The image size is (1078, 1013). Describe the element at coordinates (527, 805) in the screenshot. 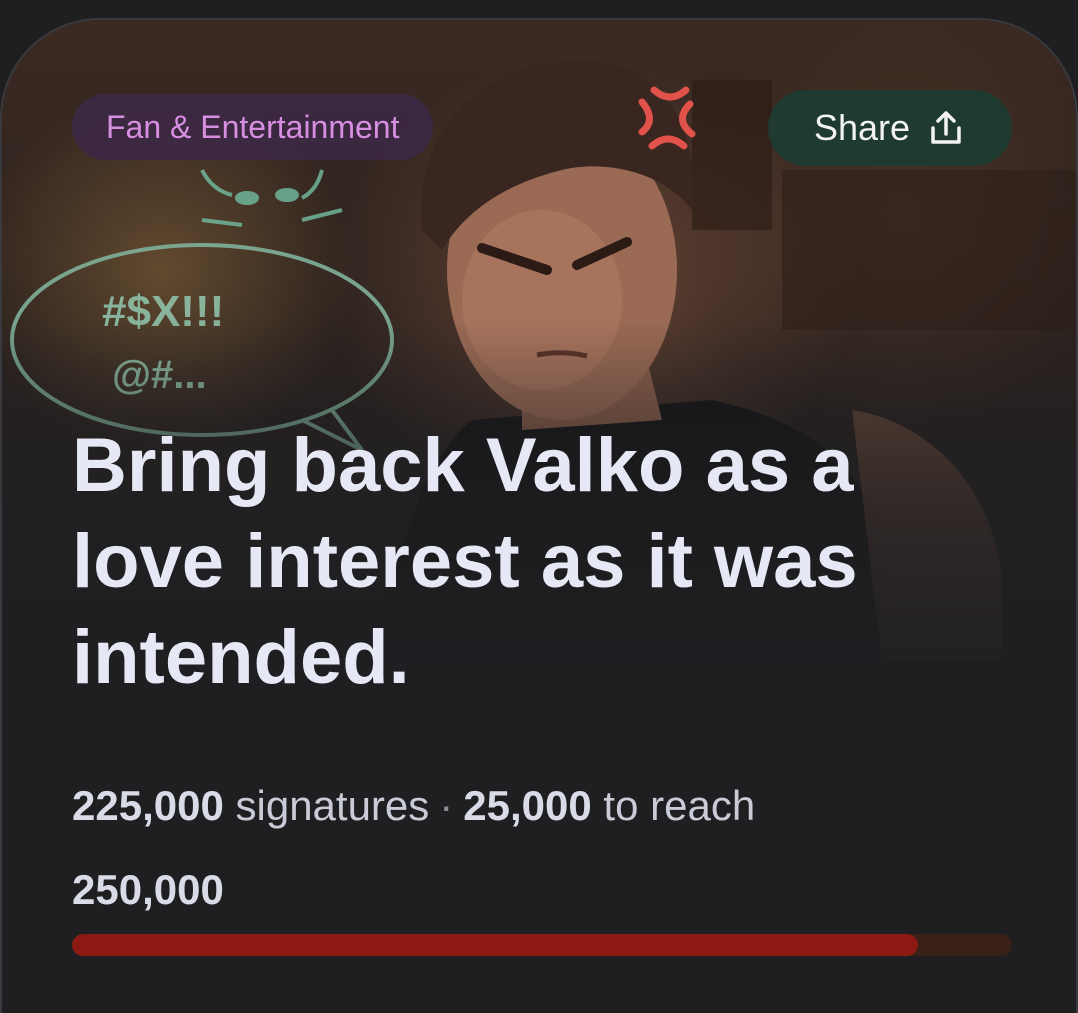

I see `remaining-count: 25,000` at that location.